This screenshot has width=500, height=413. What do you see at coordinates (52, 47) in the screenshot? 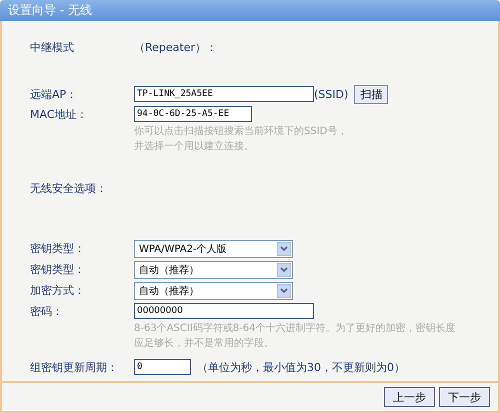
I see `mode-label: 中继模式` at bounding box center [52, 47].